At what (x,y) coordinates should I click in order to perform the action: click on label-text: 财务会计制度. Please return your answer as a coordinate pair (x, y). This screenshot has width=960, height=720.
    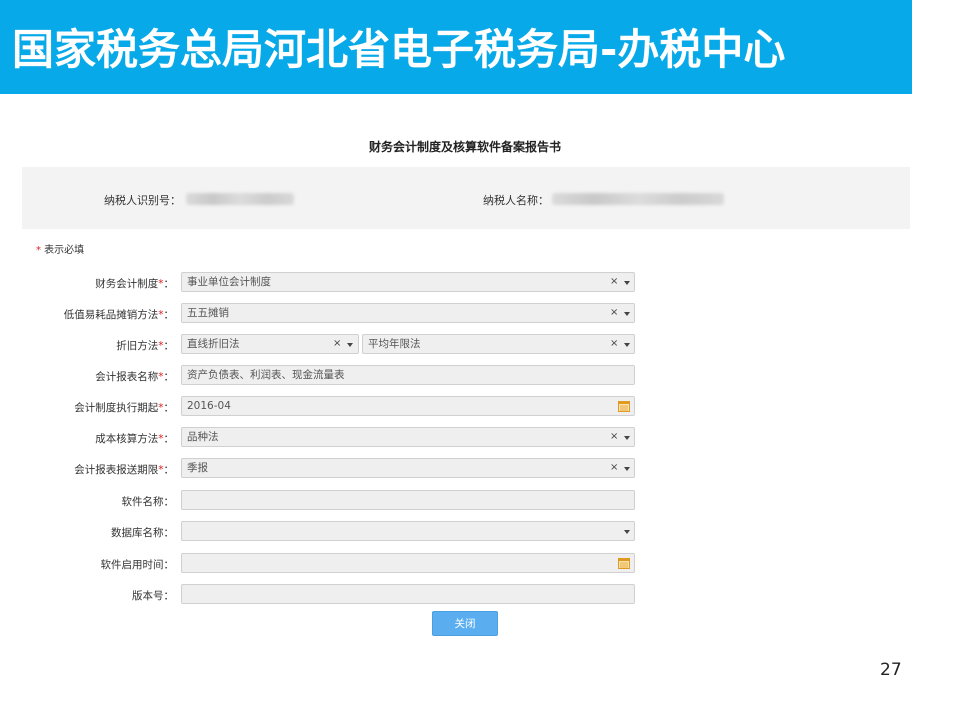
    Looking at the image, I should click on (127, 284).